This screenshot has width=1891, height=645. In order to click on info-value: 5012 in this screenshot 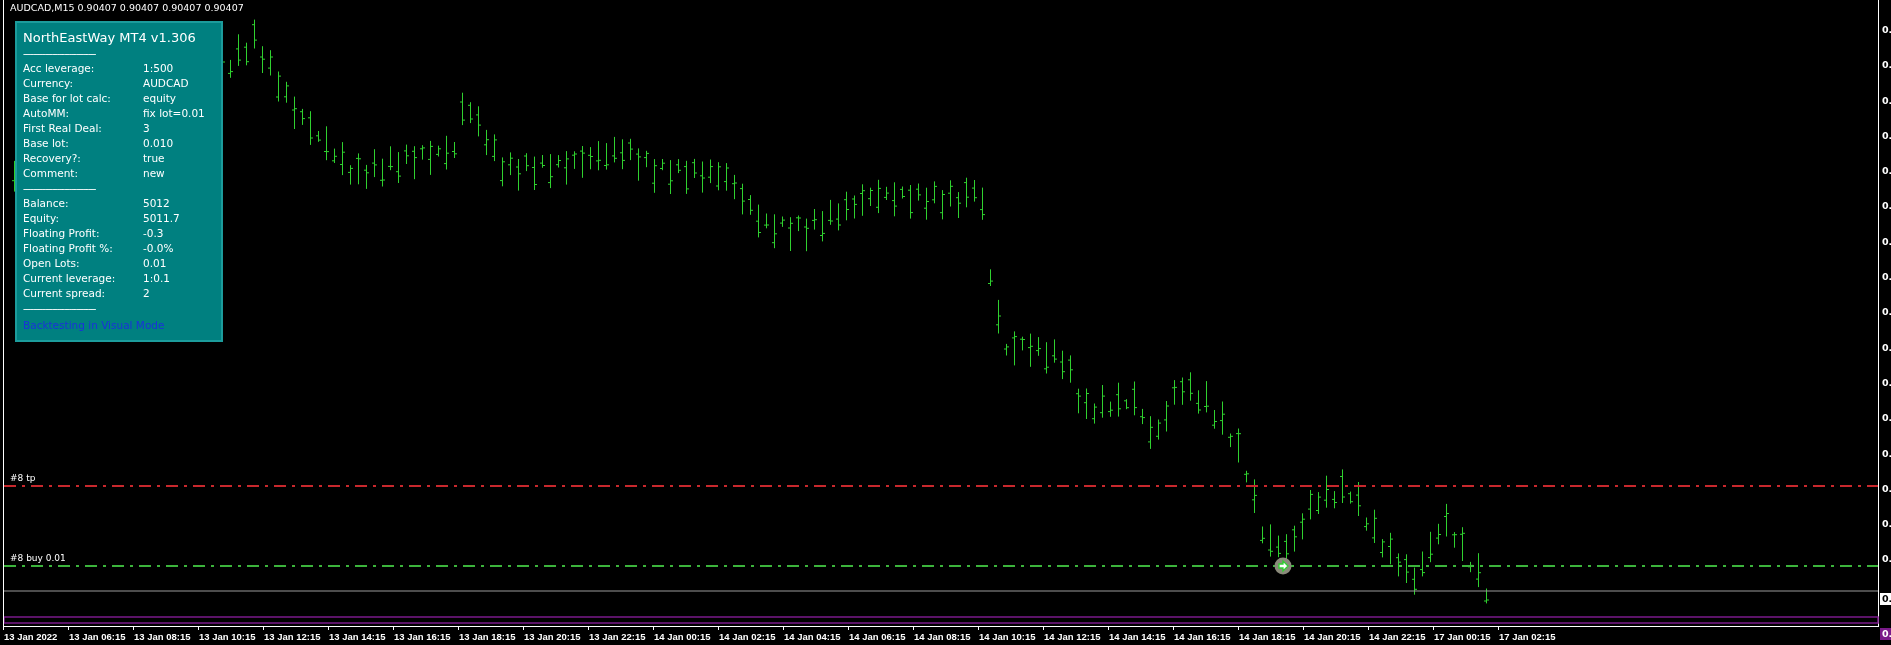, I will do `click(156, 203)`.